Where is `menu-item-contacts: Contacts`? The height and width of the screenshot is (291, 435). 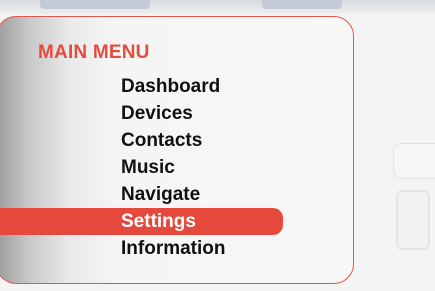 menu-item-contacts: Contacts is located at coordinates (150, 140).